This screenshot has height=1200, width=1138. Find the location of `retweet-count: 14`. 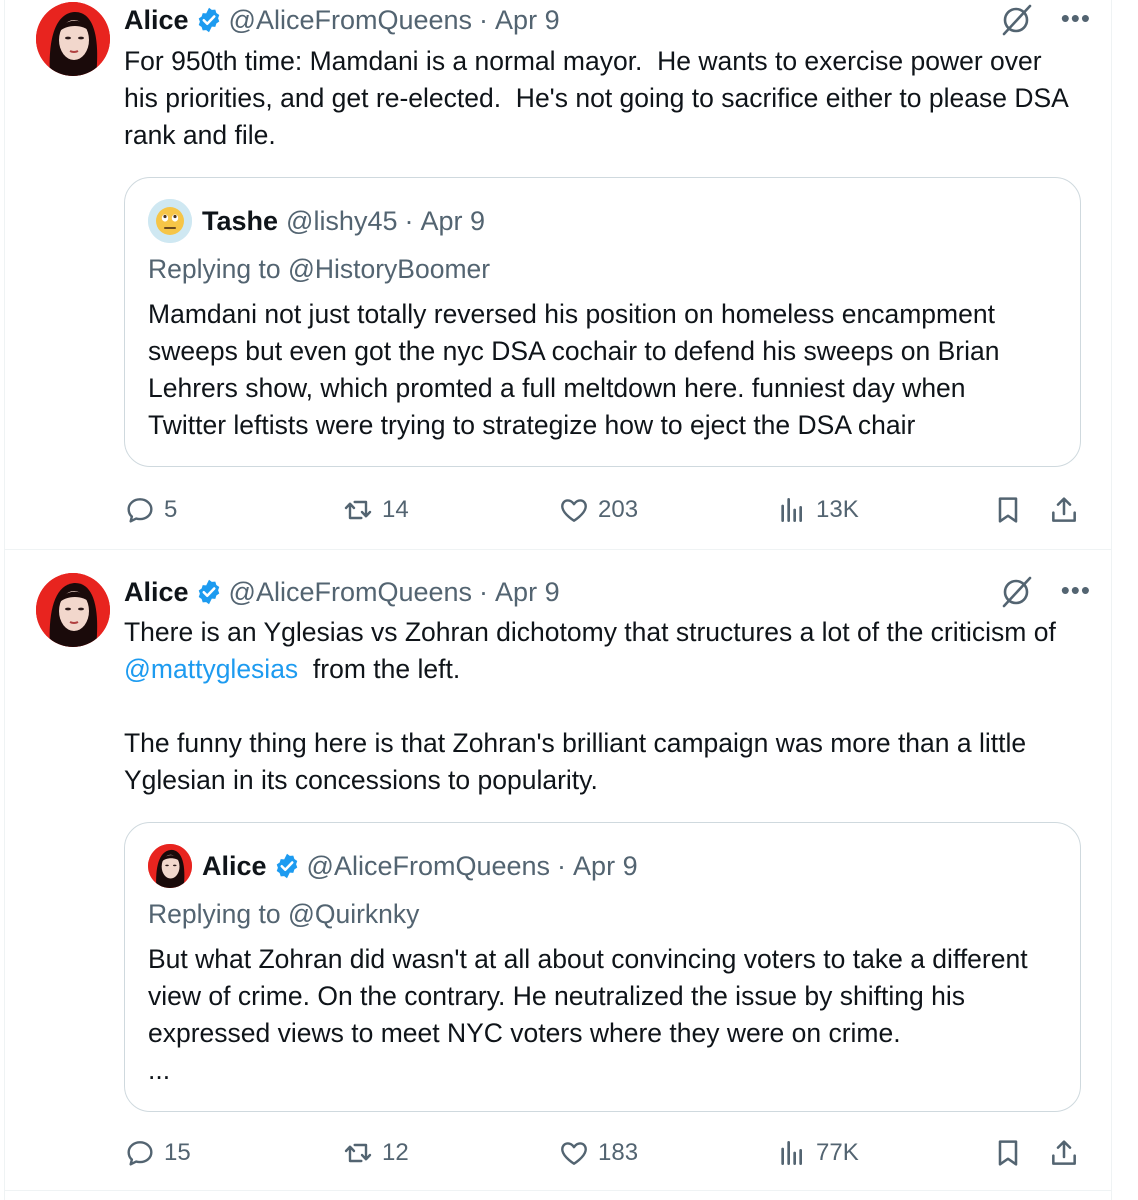

retweet-count: 14 is located at coordinates (395, 509).